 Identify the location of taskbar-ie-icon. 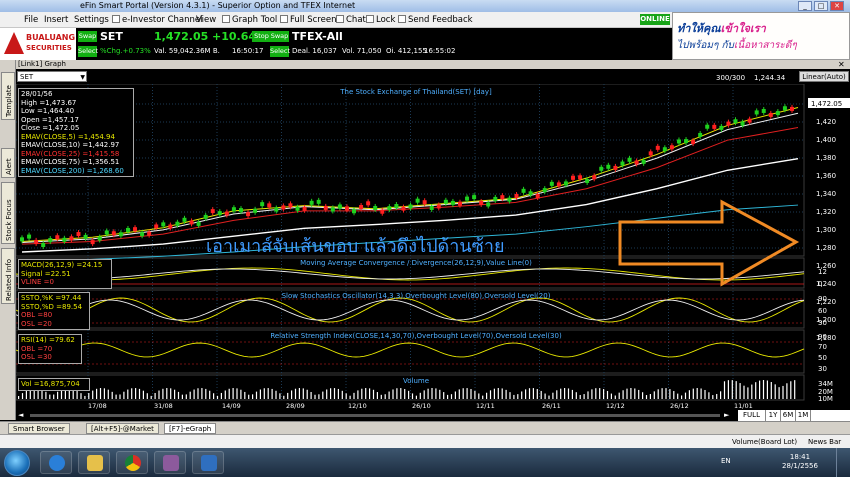
(56, 462).